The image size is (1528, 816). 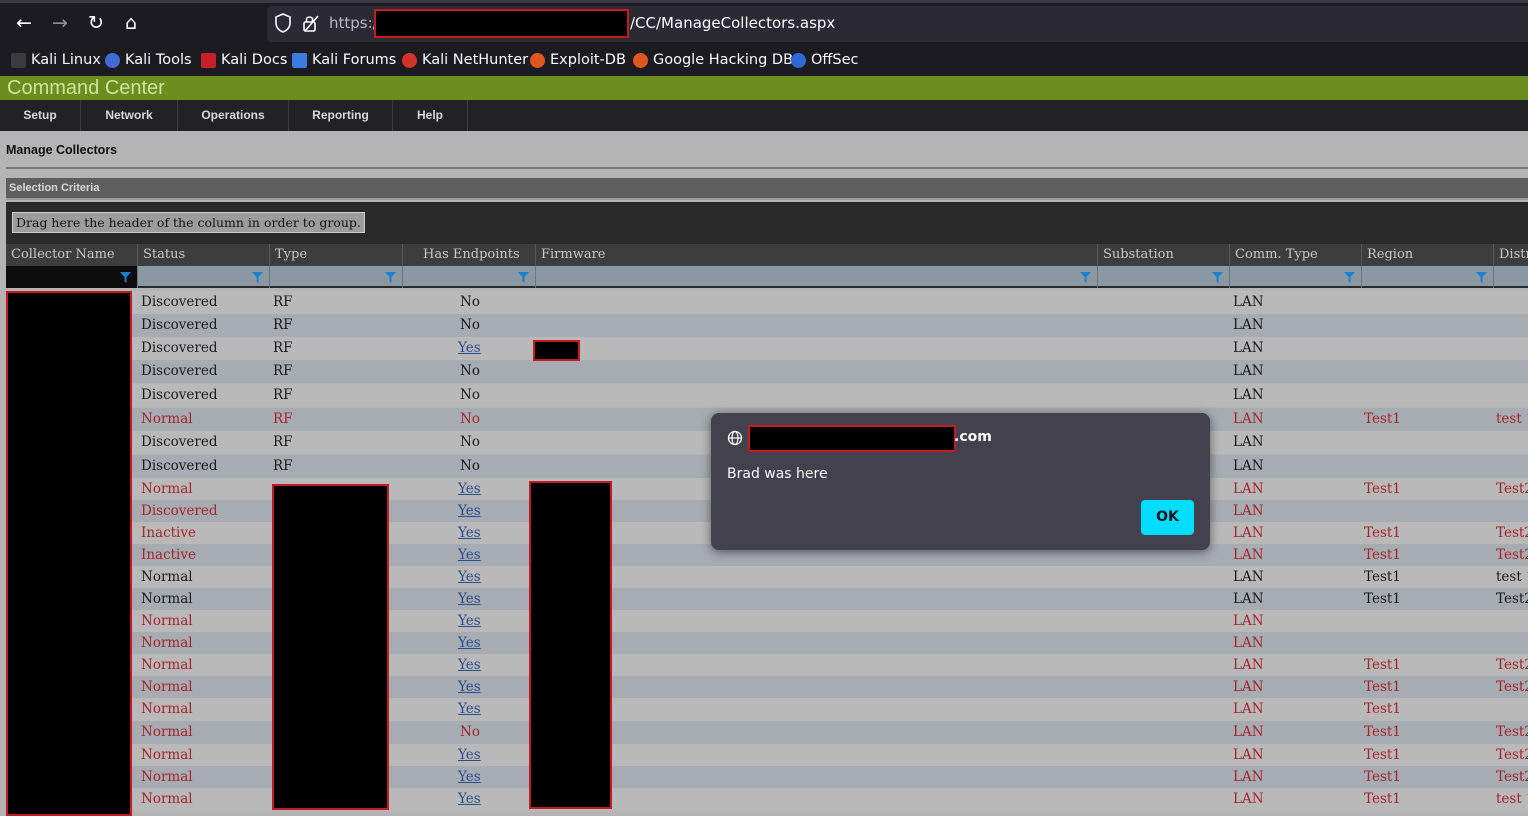 I want to click on reload-icon: ↻, so click(x=96, y=23).